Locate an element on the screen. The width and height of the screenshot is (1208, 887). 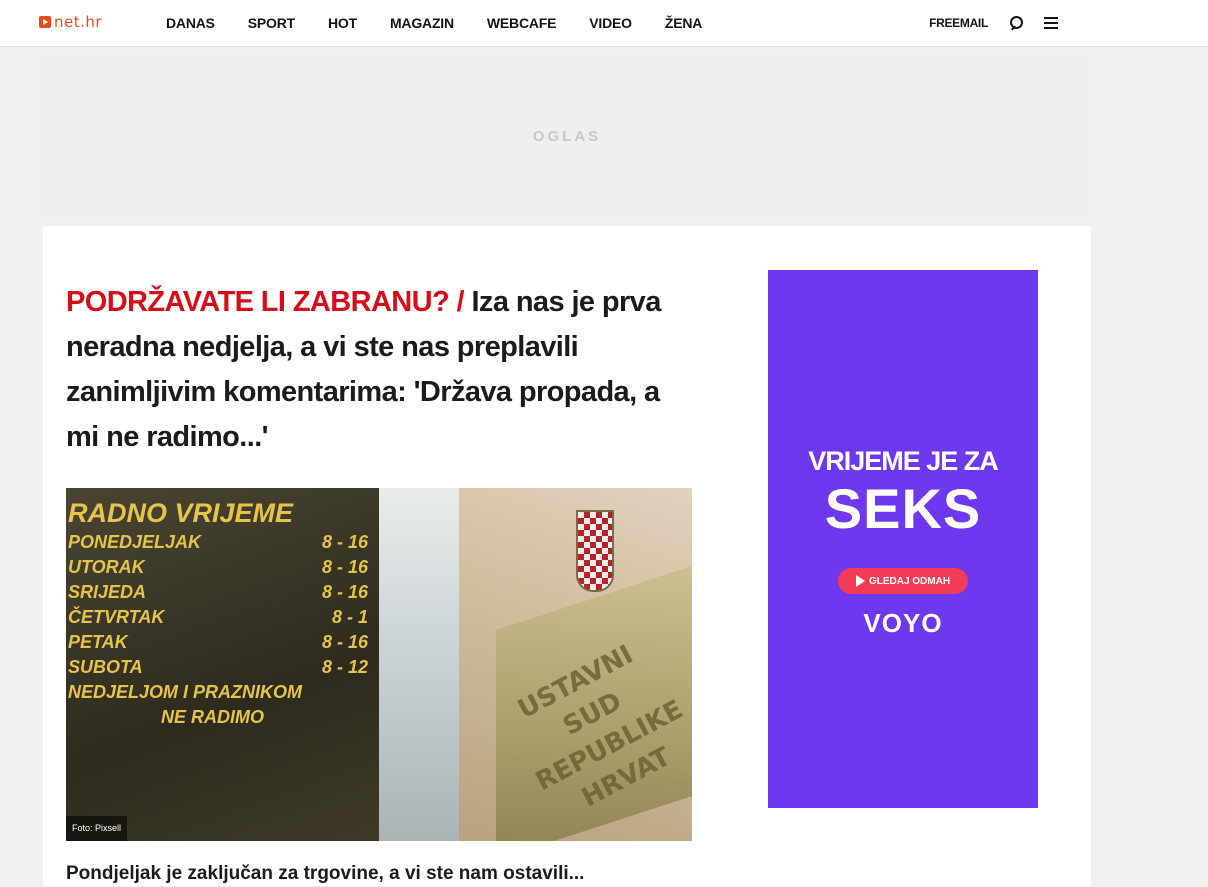
nav-item-video: VIDEO is located at coordinates (610, 23).